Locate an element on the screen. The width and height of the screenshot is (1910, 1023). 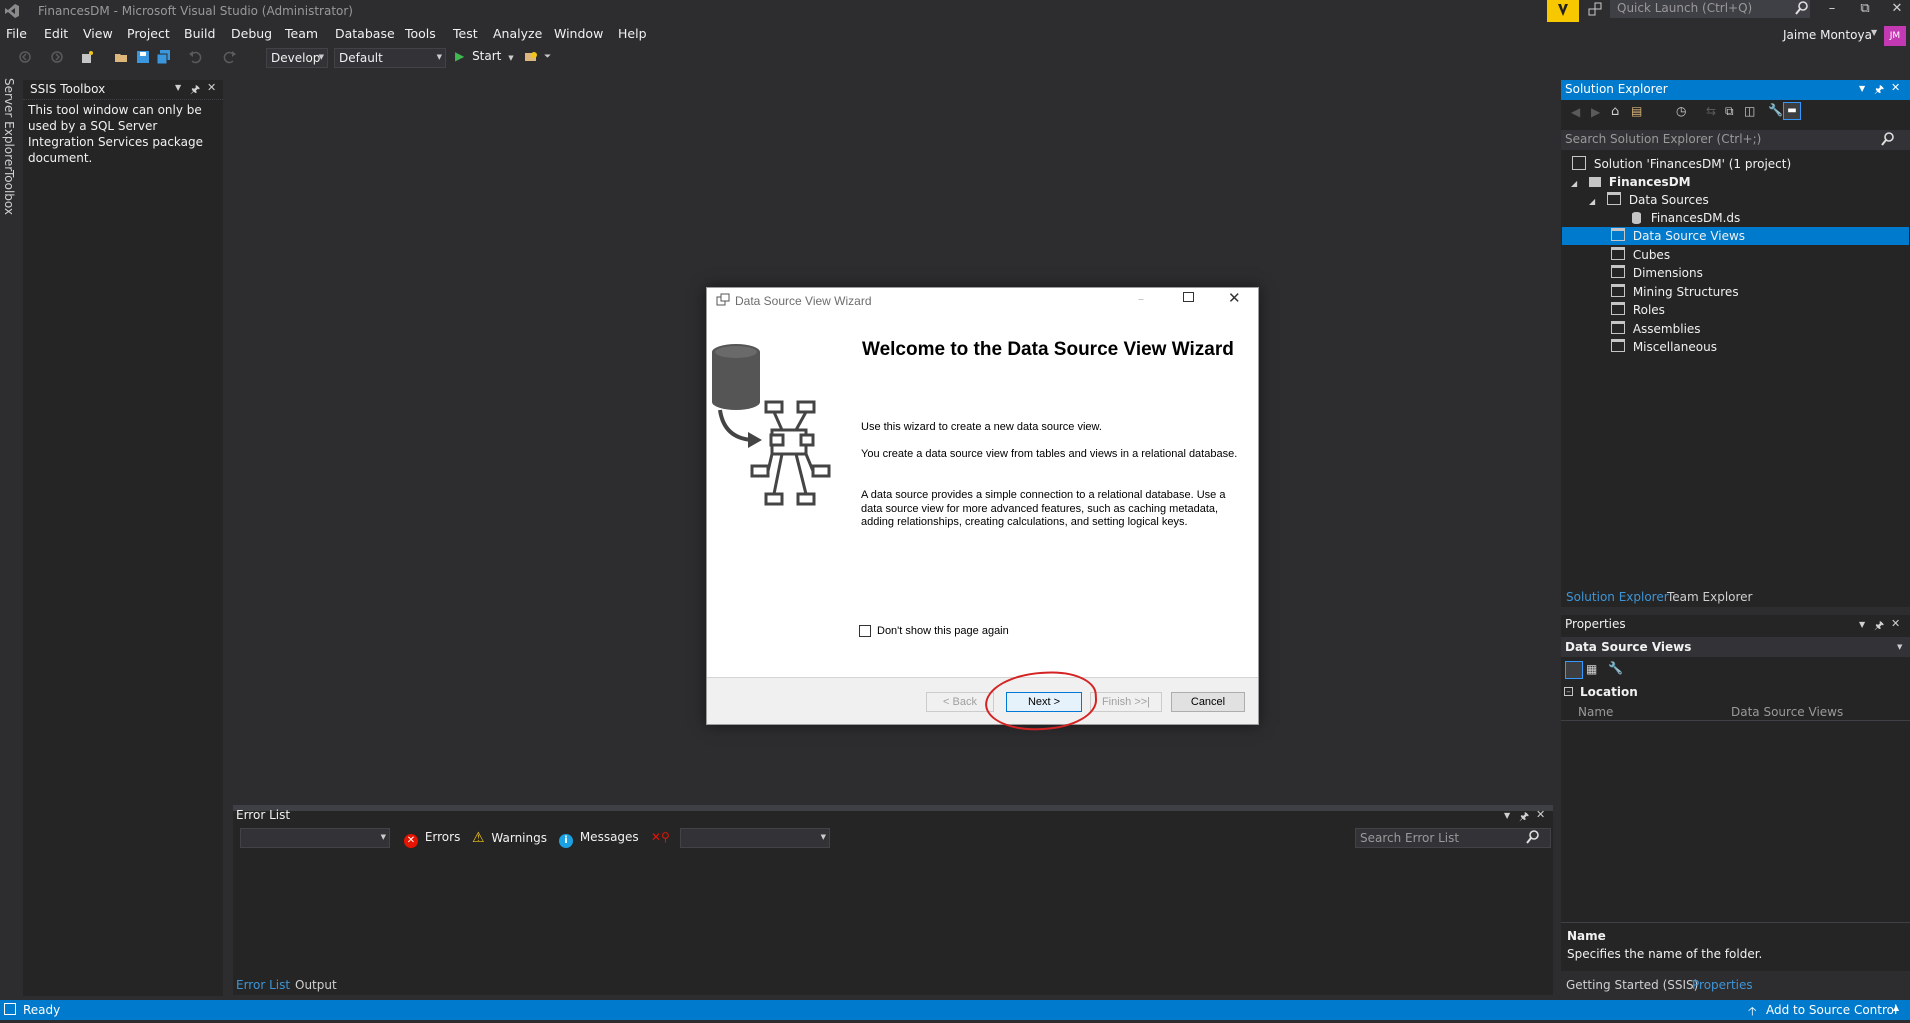
minimize-button: – is located at coordinates (1832, 10).